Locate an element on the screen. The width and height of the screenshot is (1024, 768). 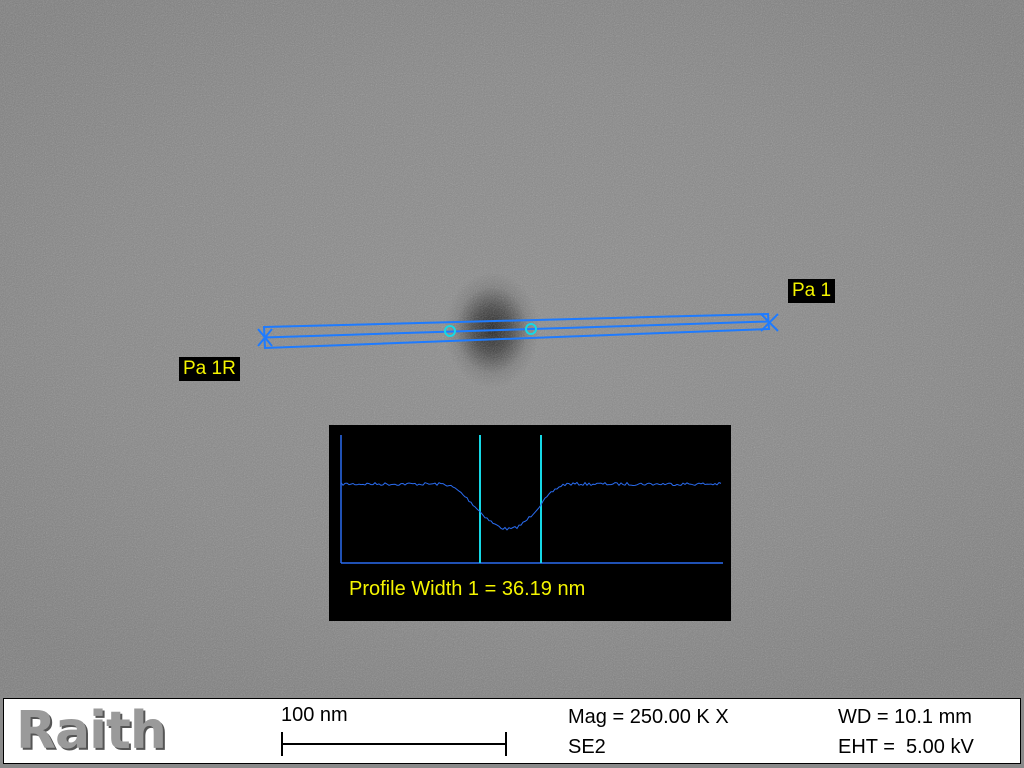
working-distance-value: WD = 10.1 mm is located at coordinates (905, 717).